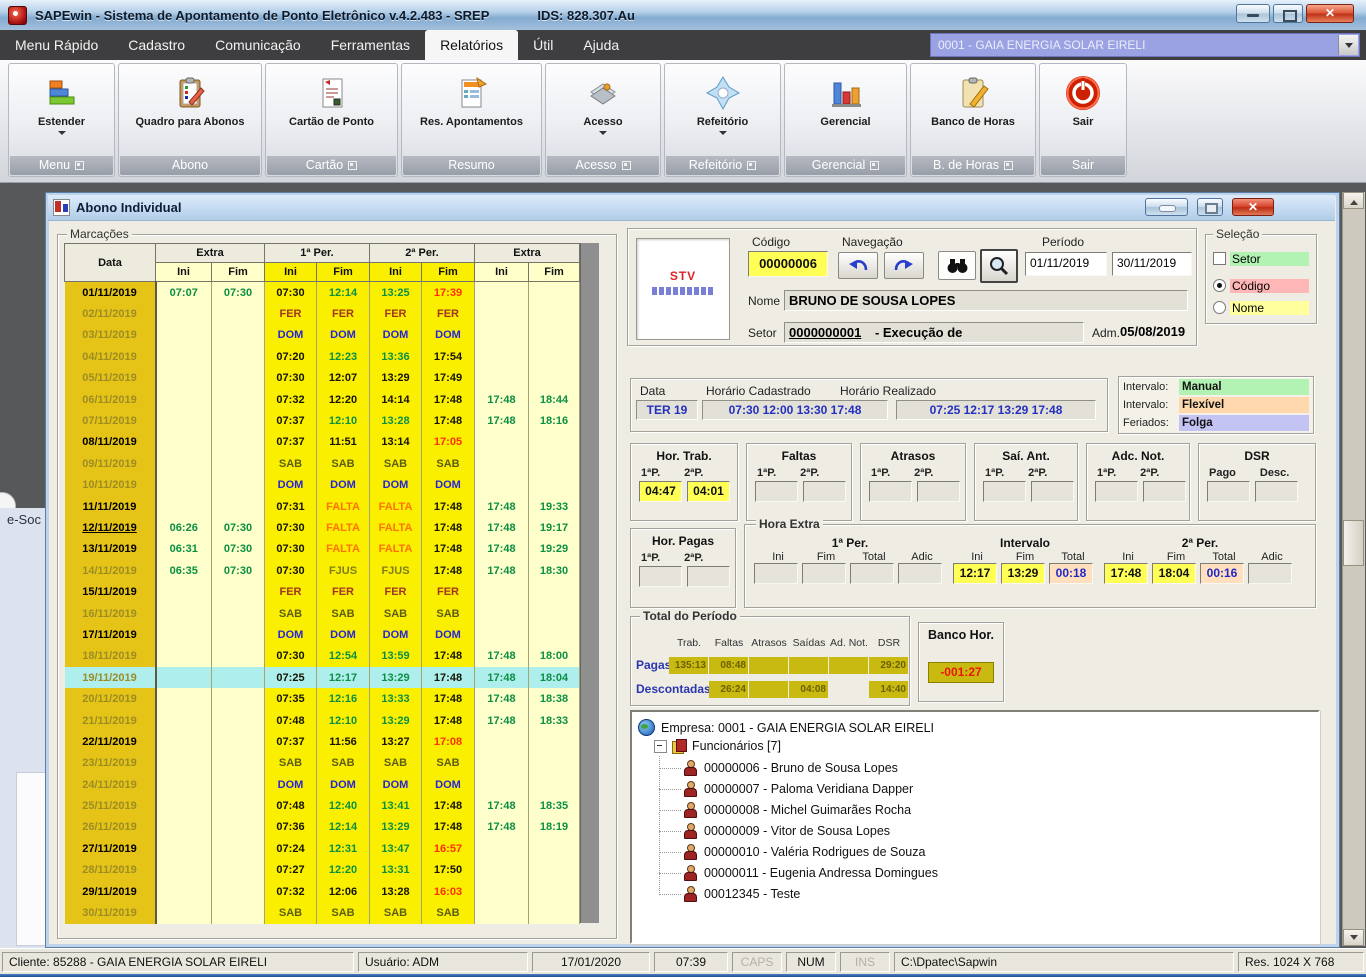 Image resolution: width=1366 pixels, height=977 pixels. I want to click on grid-date-cell: 04/11/2019, so click(110, 357).